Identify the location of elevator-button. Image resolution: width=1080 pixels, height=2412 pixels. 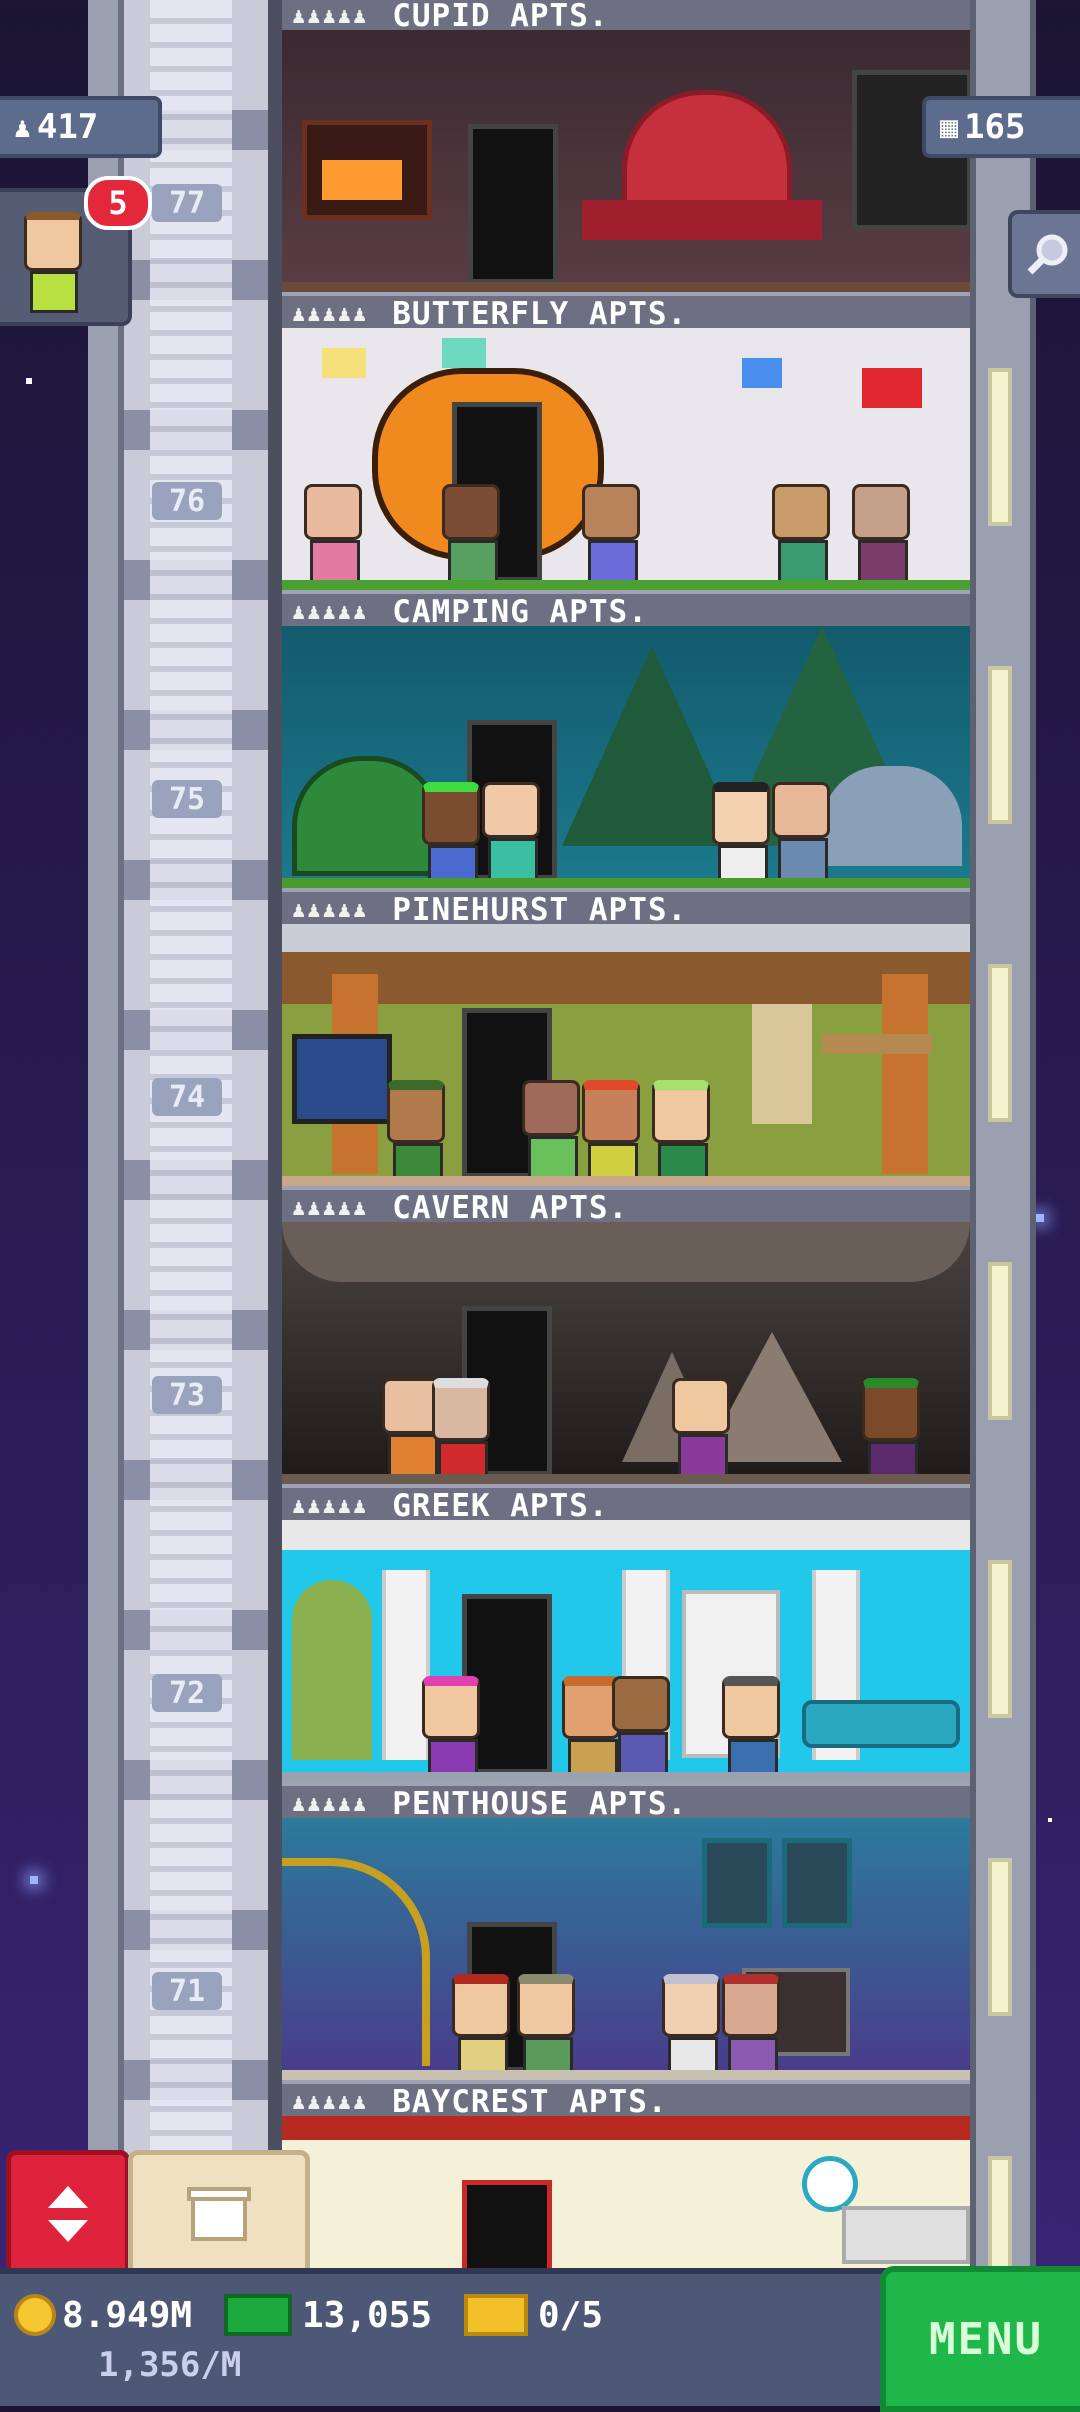
(68, 2214).